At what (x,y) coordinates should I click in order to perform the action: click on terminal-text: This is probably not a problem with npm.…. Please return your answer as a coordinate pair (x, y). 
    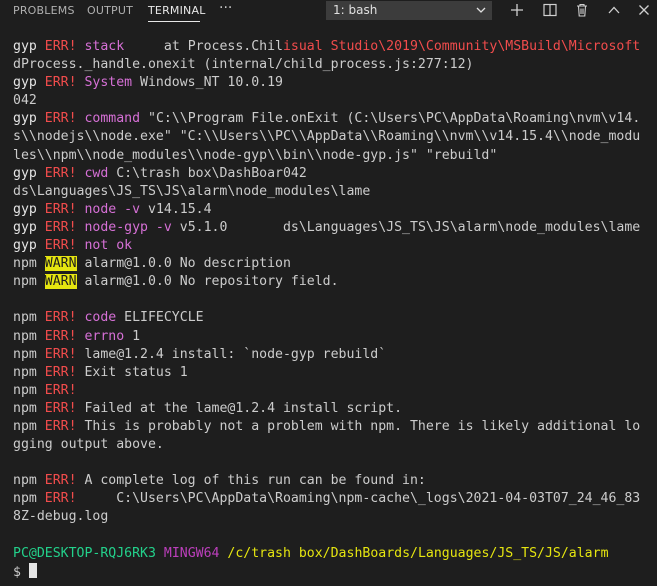
    Looking at the image, I should click on (358, 426).